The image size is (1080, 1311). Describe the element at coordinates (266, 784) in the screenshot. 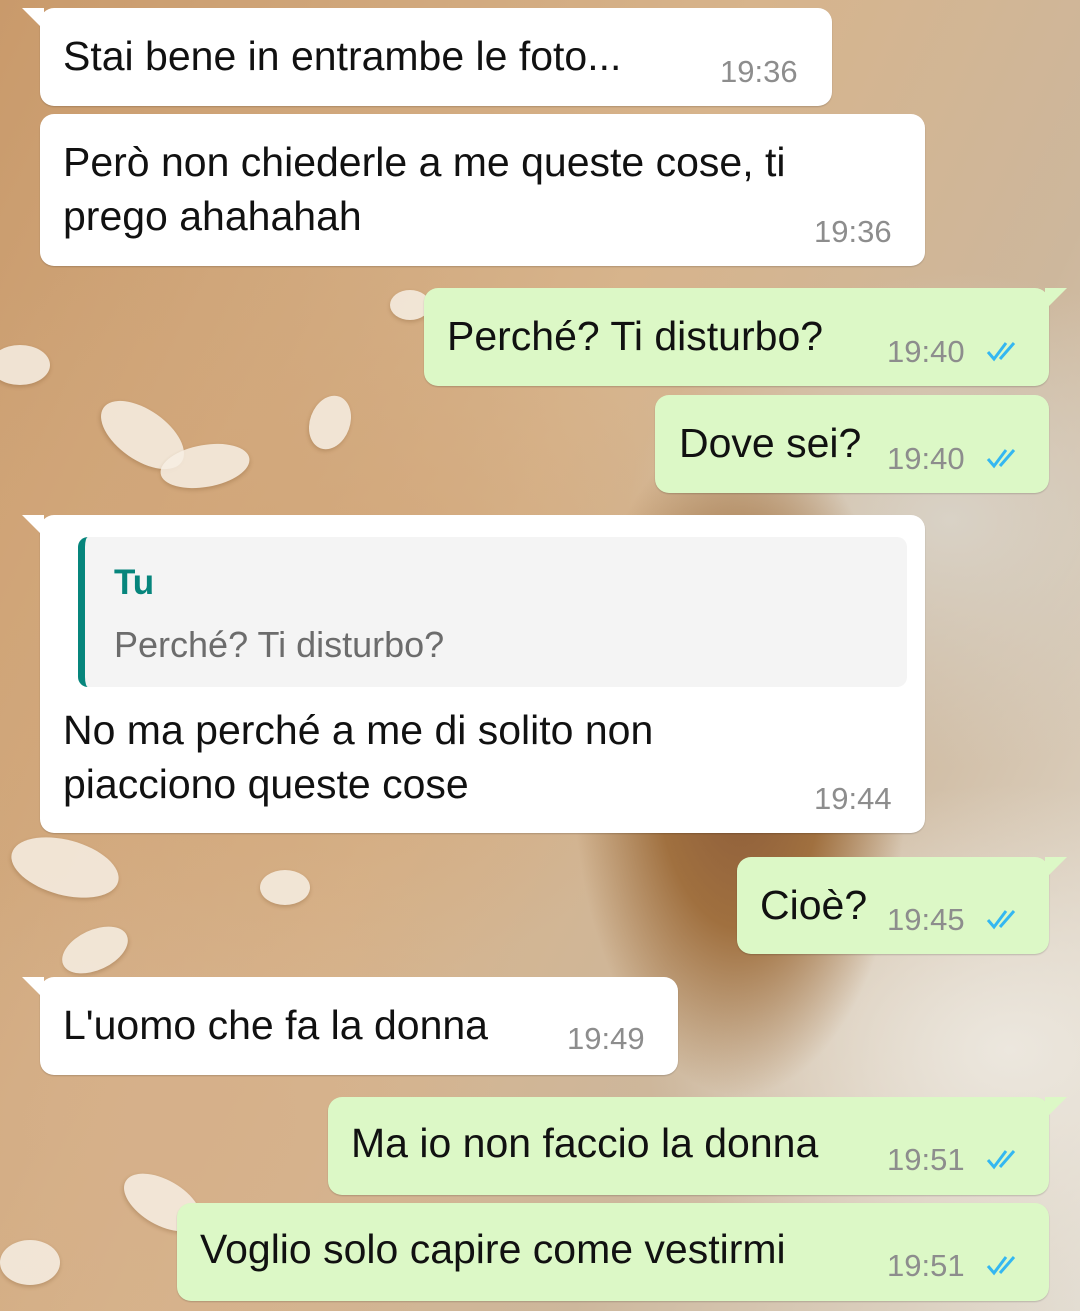

I see `message-text-line: piacciono queste cose` at that location.